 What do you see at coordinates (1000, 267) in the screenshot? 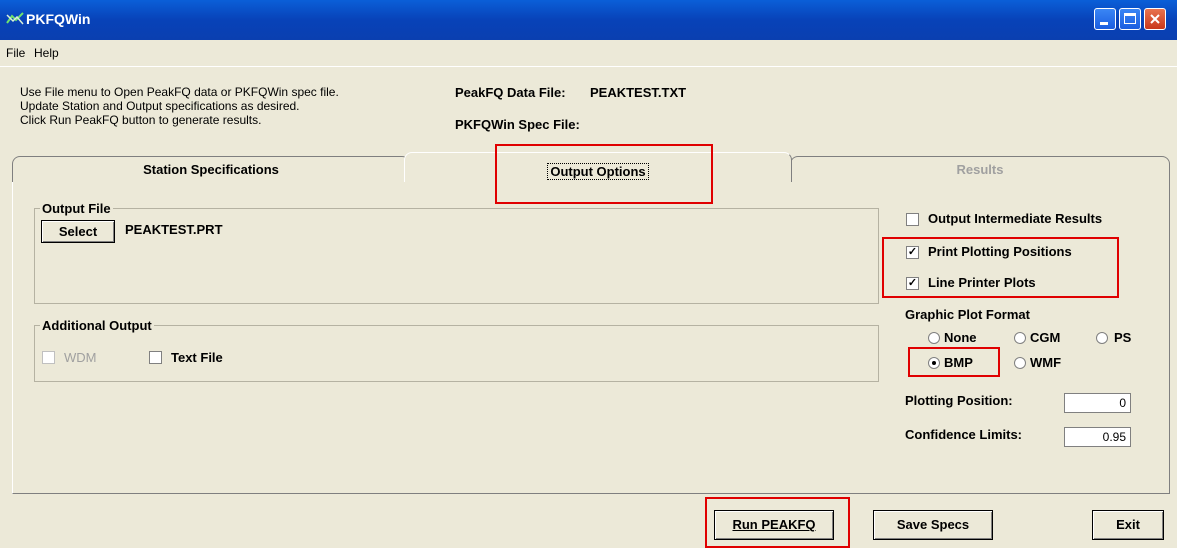
I see `highlight-print-options` at bounding box center [1000, 267].